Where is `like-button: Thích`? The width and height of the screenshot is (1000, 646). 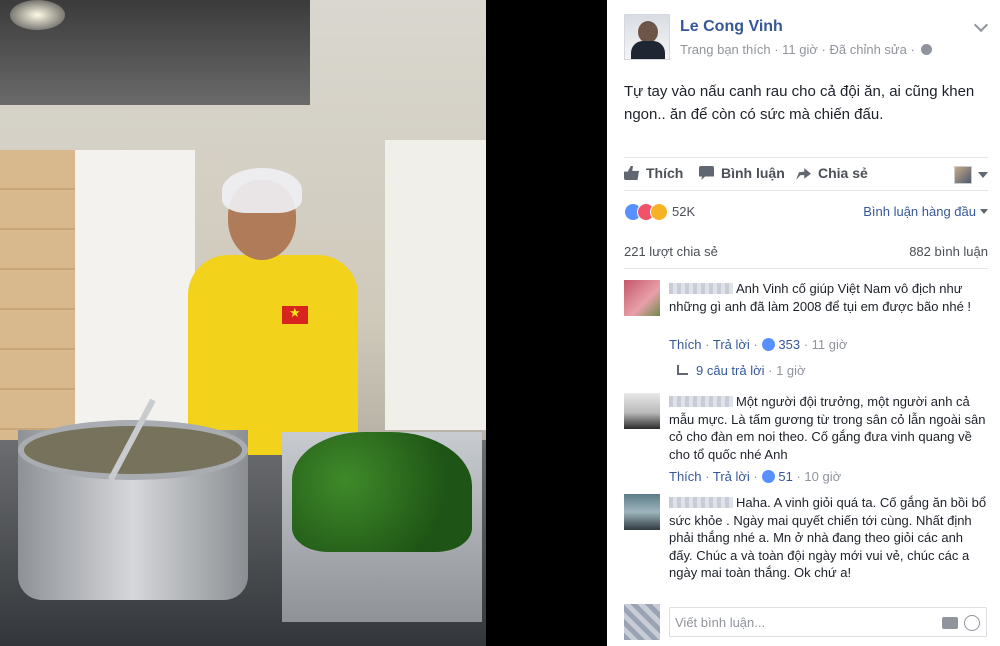 like-button: Thích is located at coordinates (653, 173).